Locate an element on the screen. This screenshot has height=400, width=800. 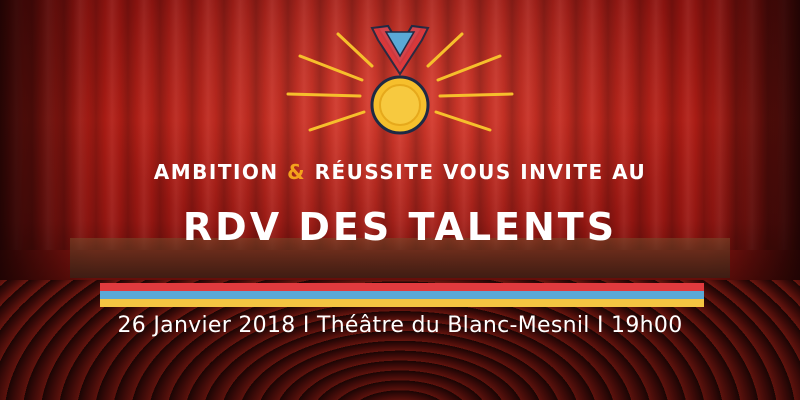
stripe-blue is located at coordinates (402, 295).